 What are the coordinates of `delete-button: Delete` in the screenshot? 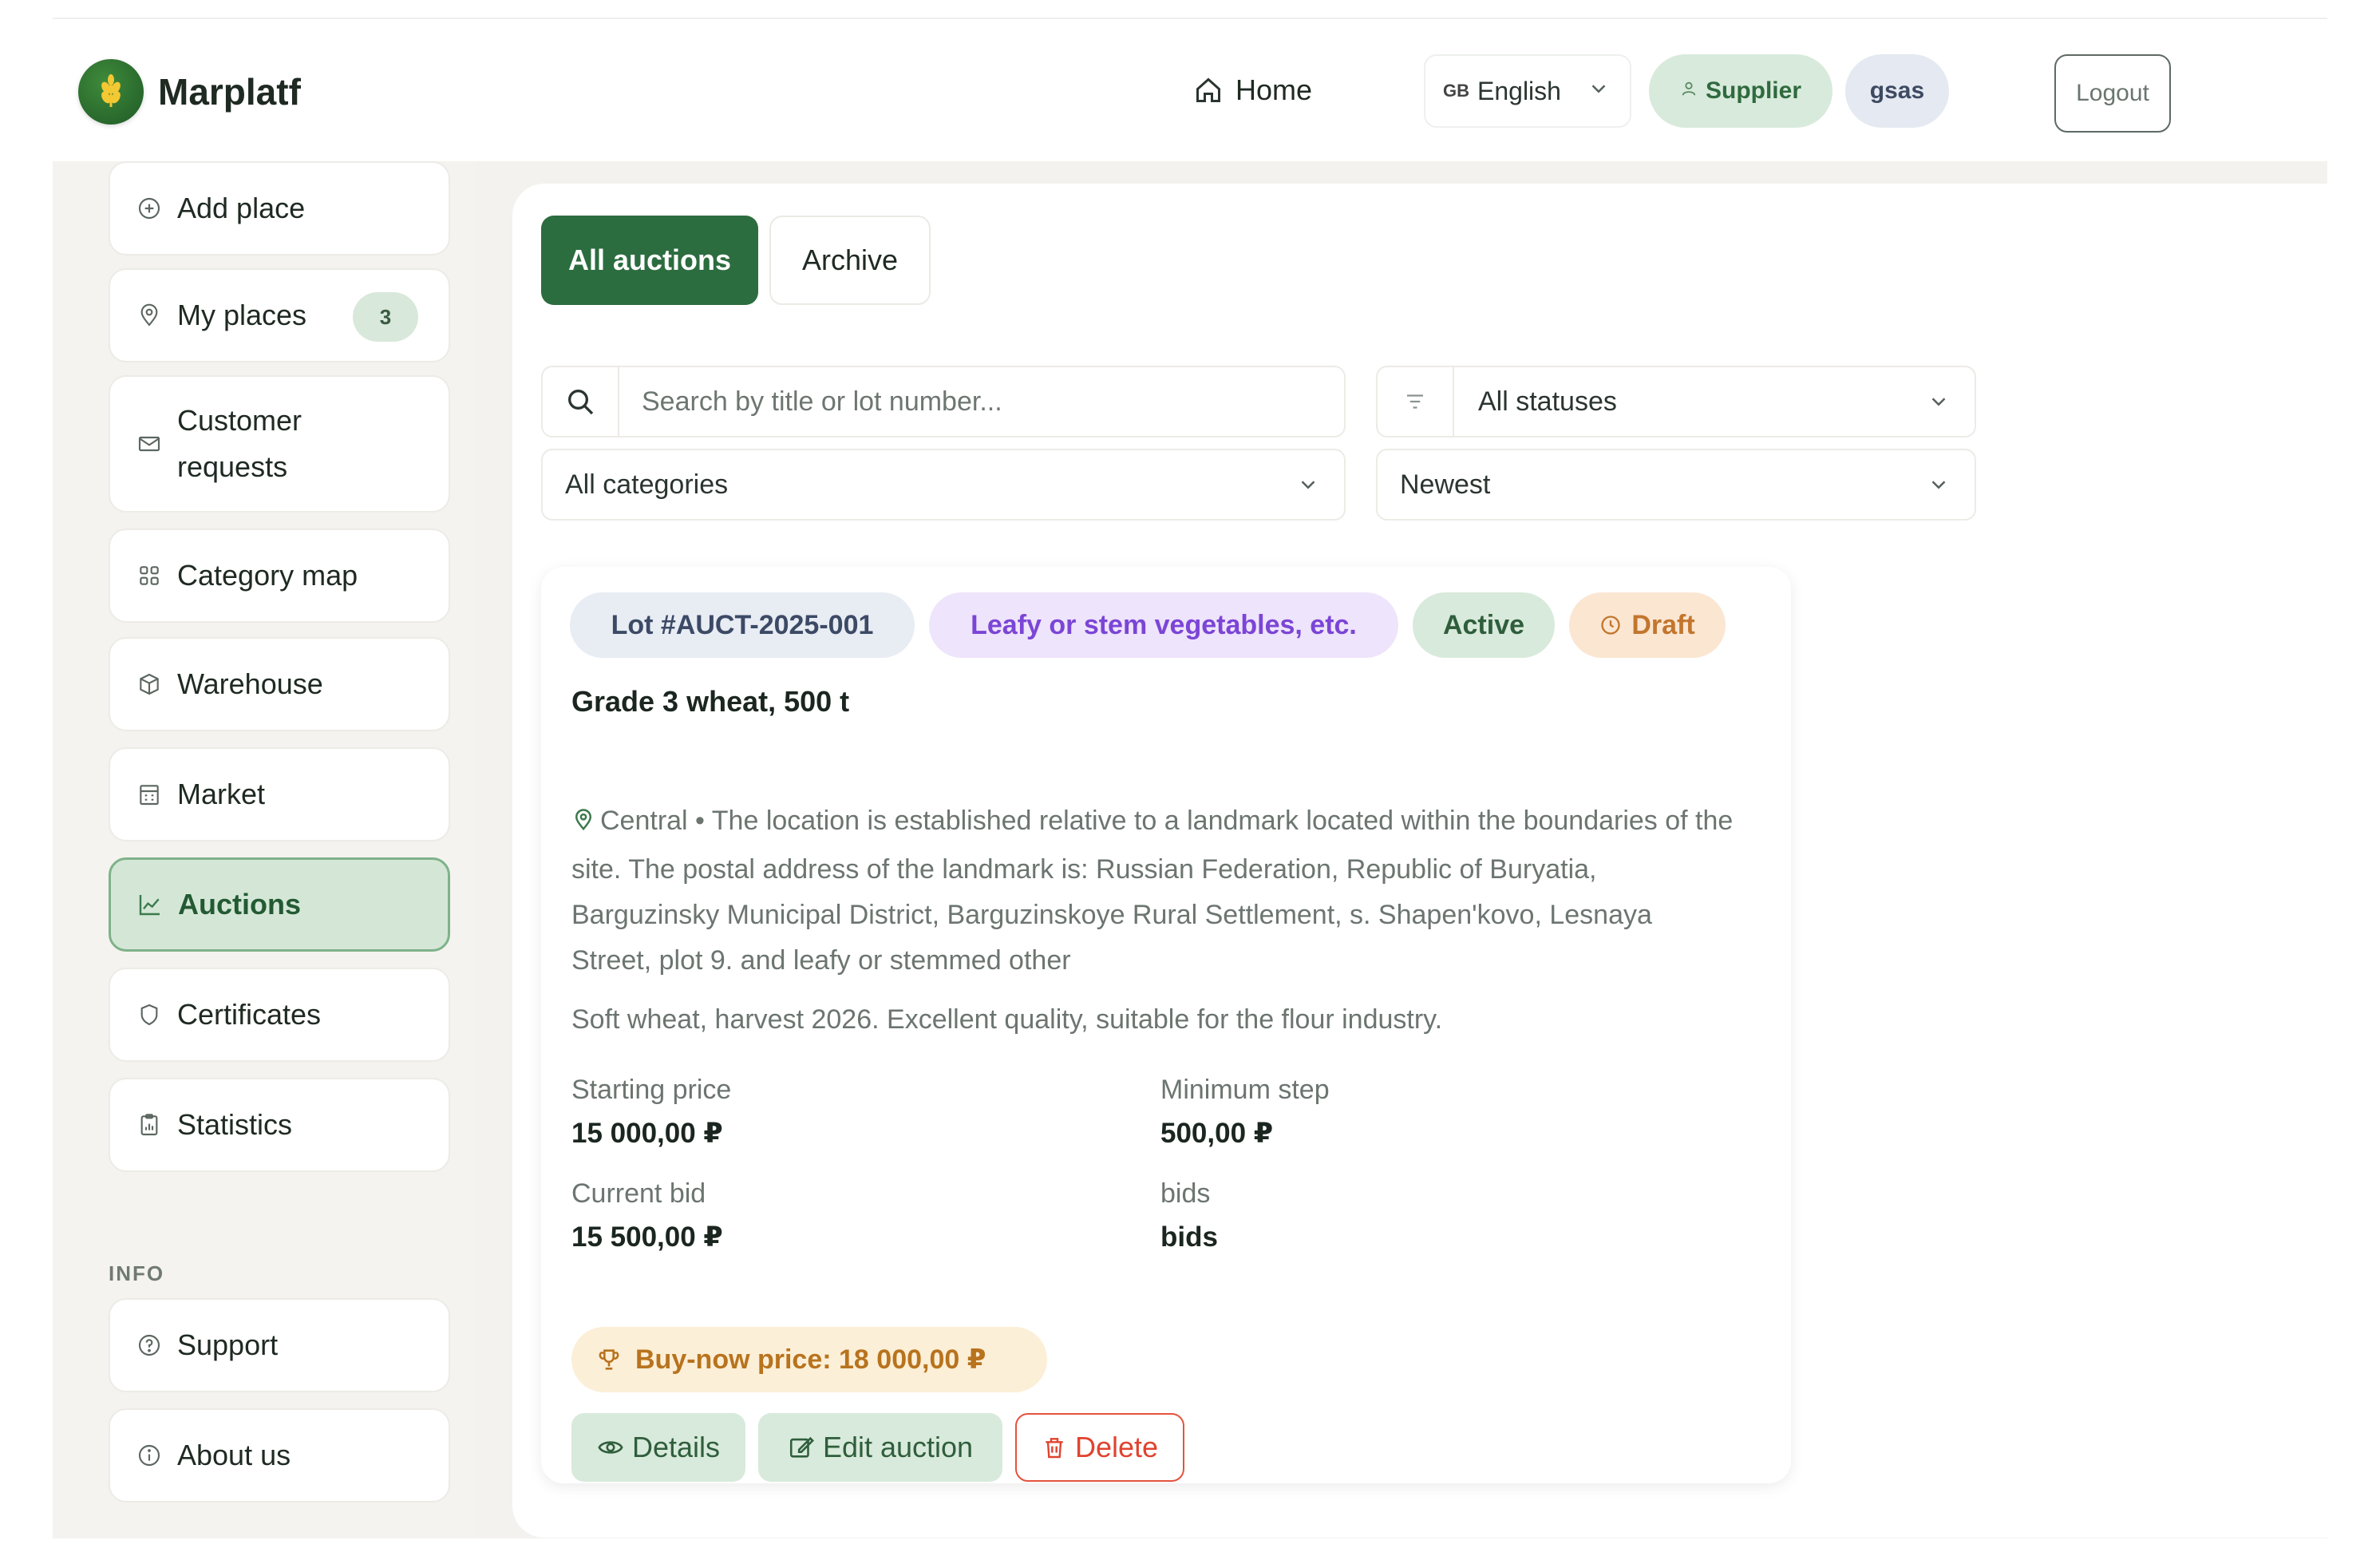 It's located at (1099, 1447).